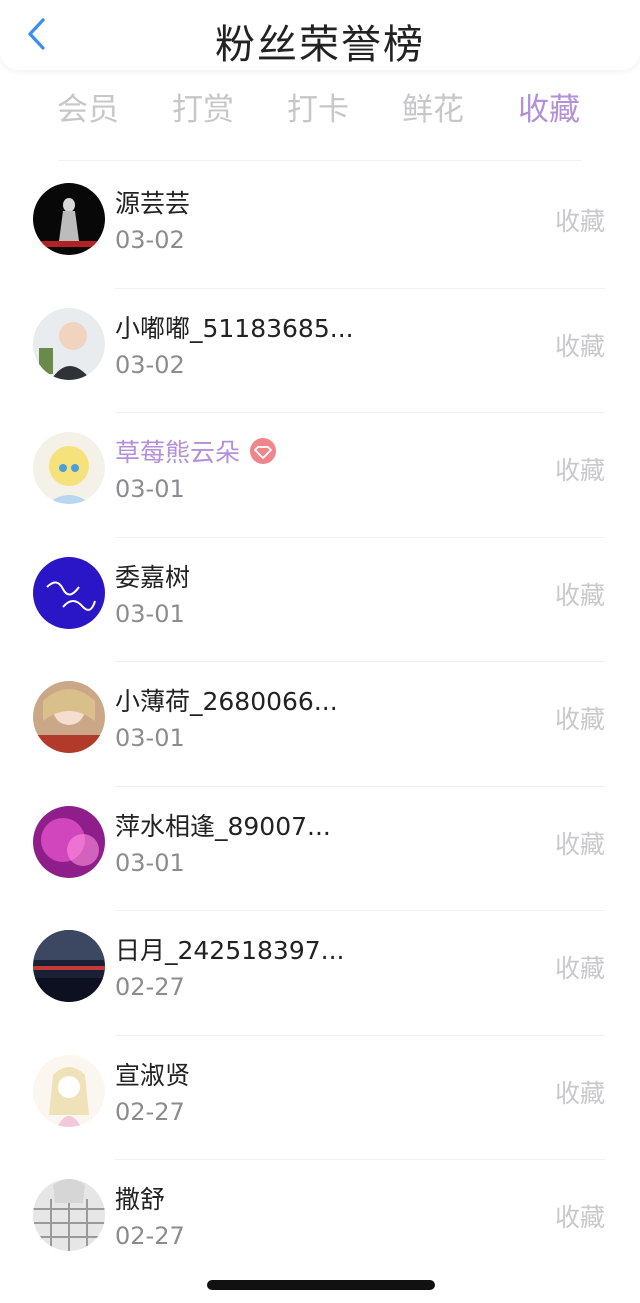 The image size is (640, 1303). Describe the element at coordinates (549, 106) in the screenshot. I see `tab-favorites: 收藏` at that location.